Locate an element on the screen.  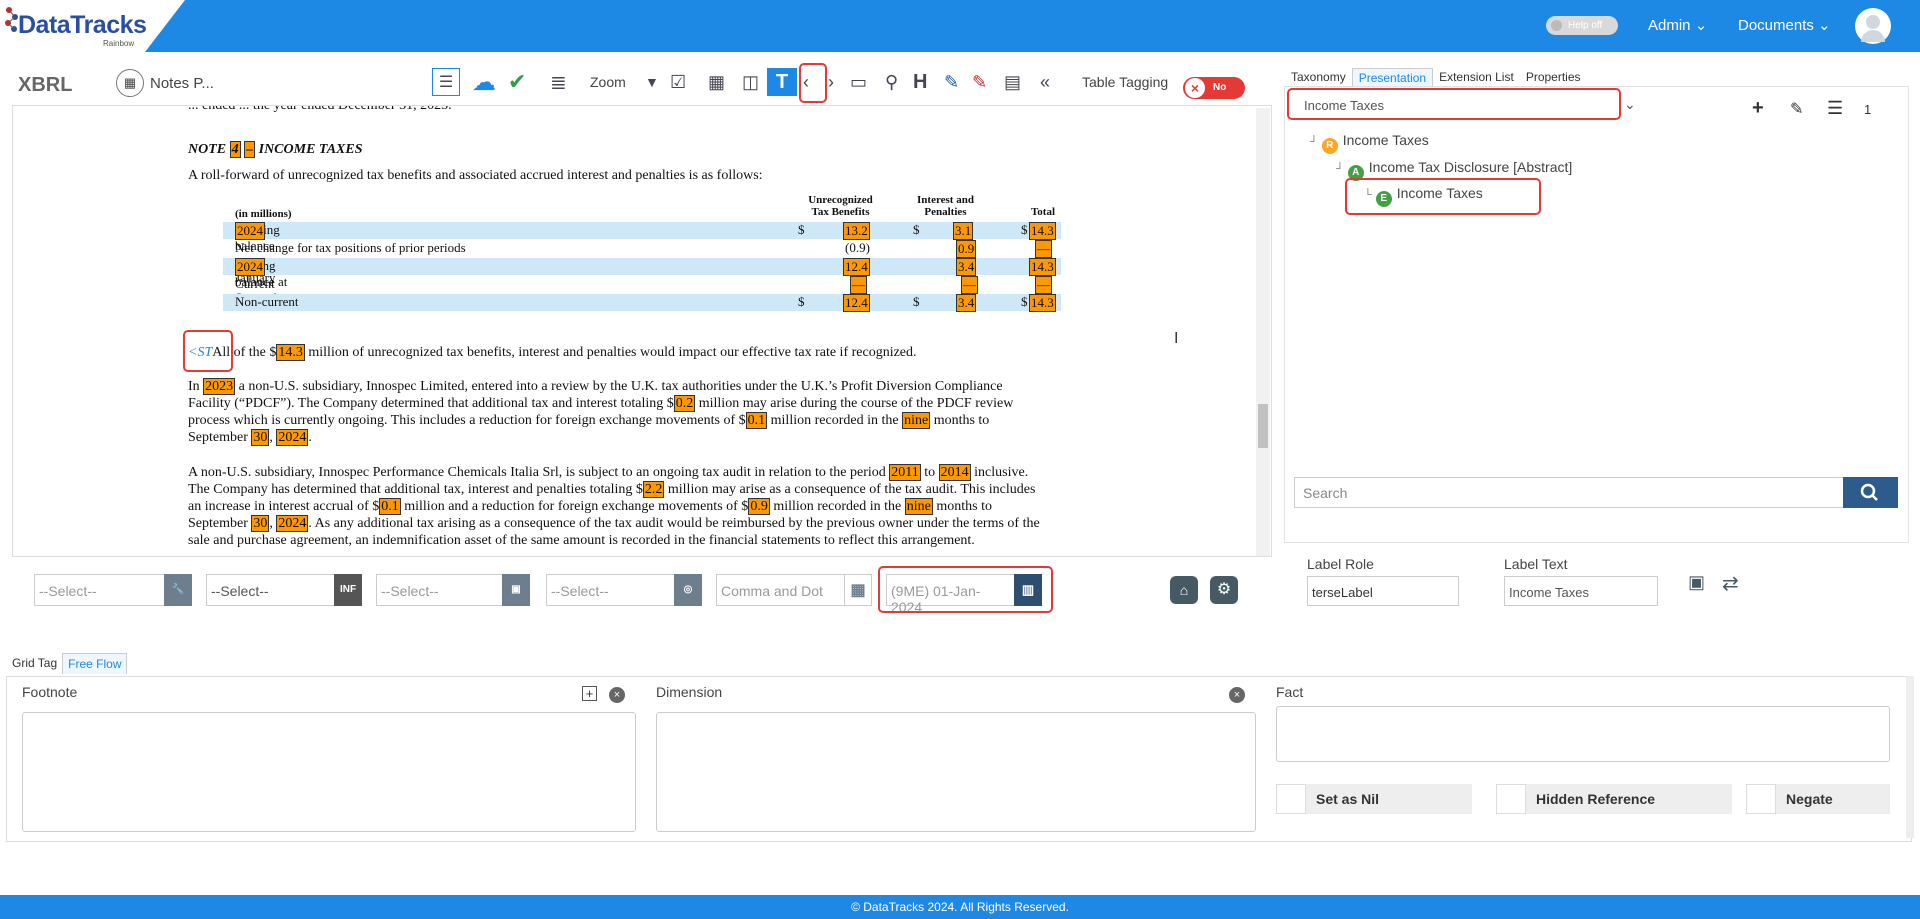
verified-icon: ✔ is located at coordinates (517, 82).